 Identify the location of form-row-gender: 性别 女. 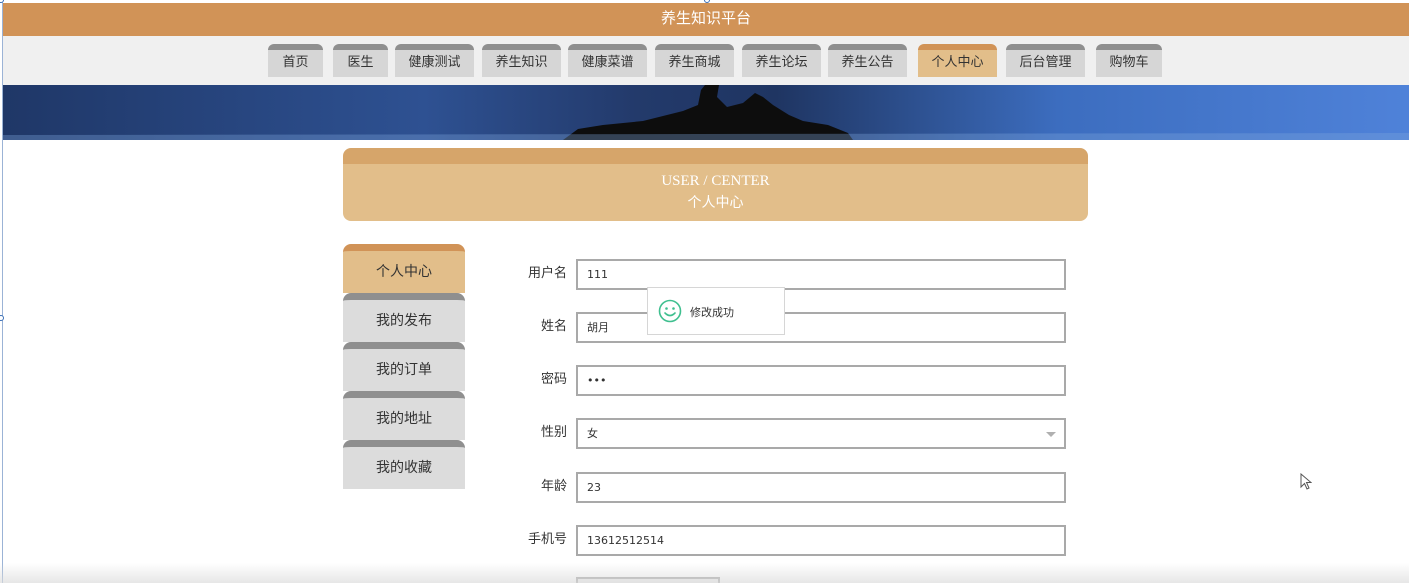
(791, 434).